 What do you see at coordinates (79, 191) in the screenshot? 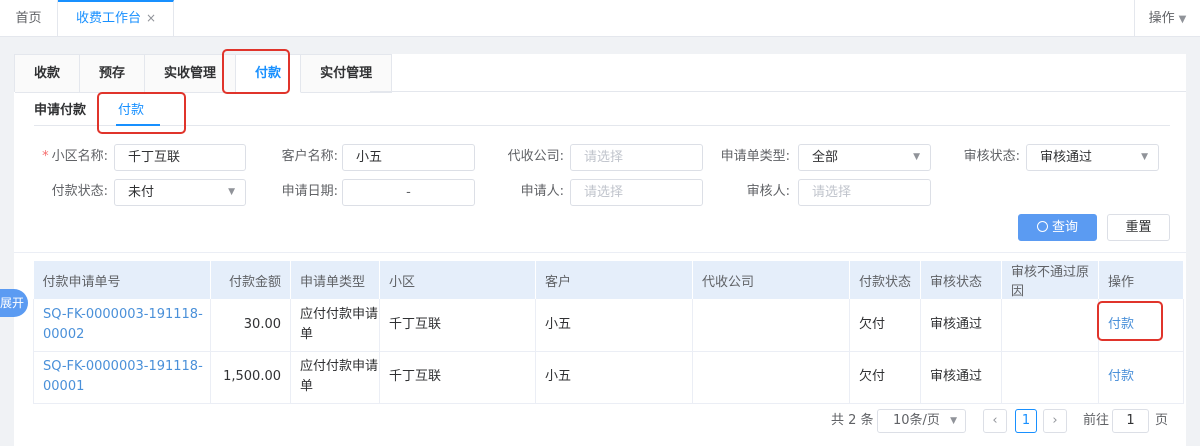
I see `pay-status-label: 付款状态:` at bounding box center [79, 191].